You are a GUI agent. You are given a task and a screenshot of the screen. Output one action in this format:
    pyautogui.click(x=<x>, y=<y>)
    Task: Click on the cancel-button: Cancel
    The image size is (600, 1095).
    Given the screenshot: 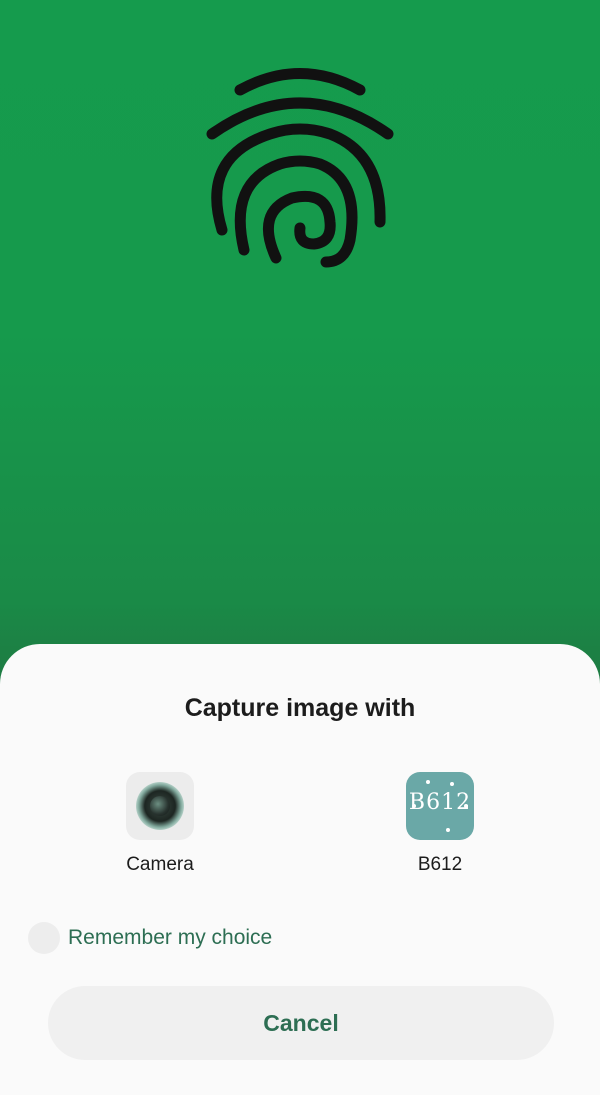 What is the action you would take?
    pyautogui.click(x=301, y=1023)
    